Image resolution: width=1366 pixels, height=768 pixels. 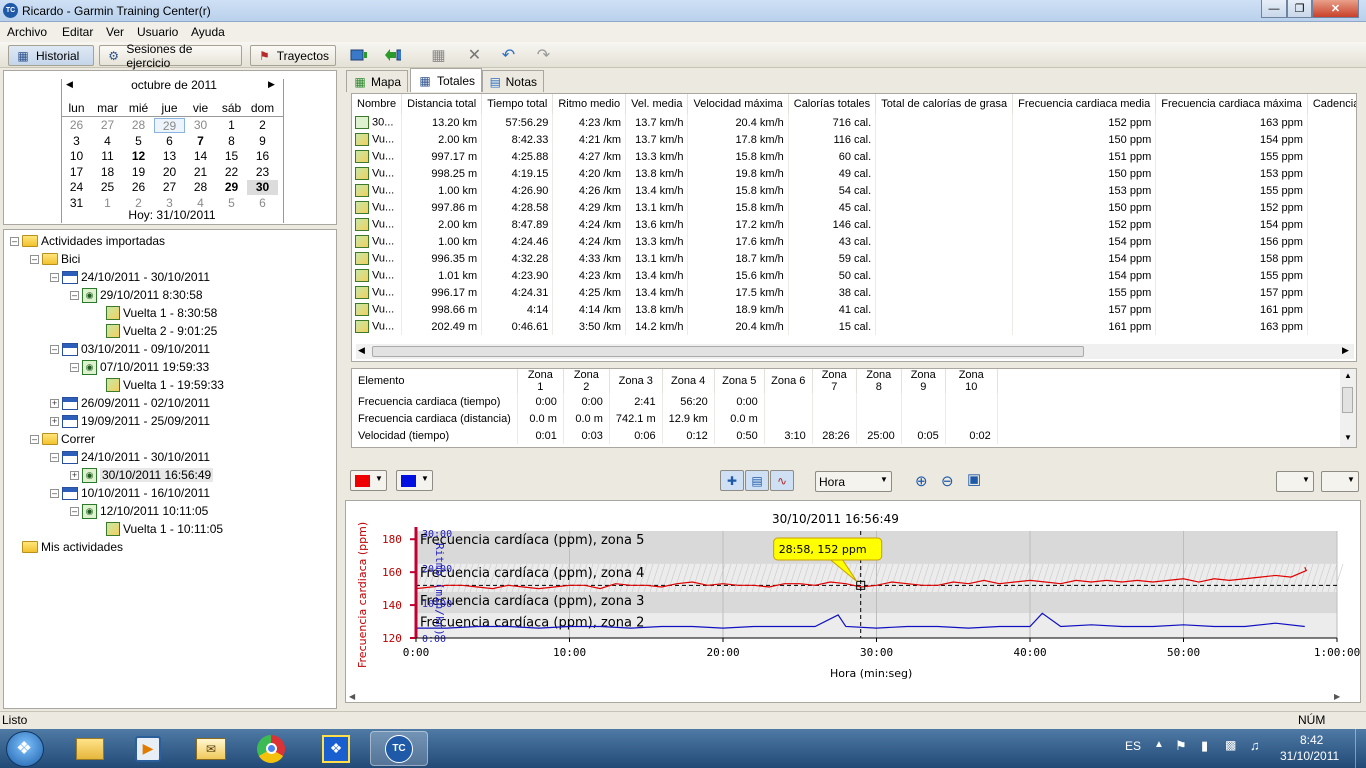 I want to click on tree-node-mis-actividades: Mis actividades, so click(x=114, y=547).